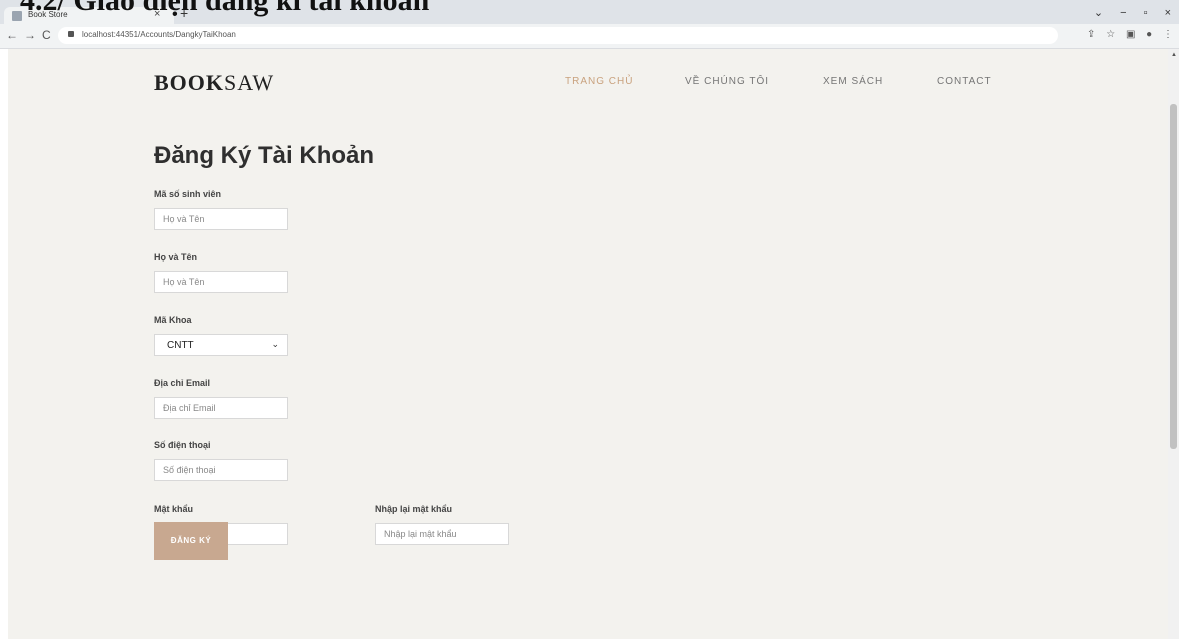  I want to click on register-button: ĐĂNG KÝ, so click(191, 541).